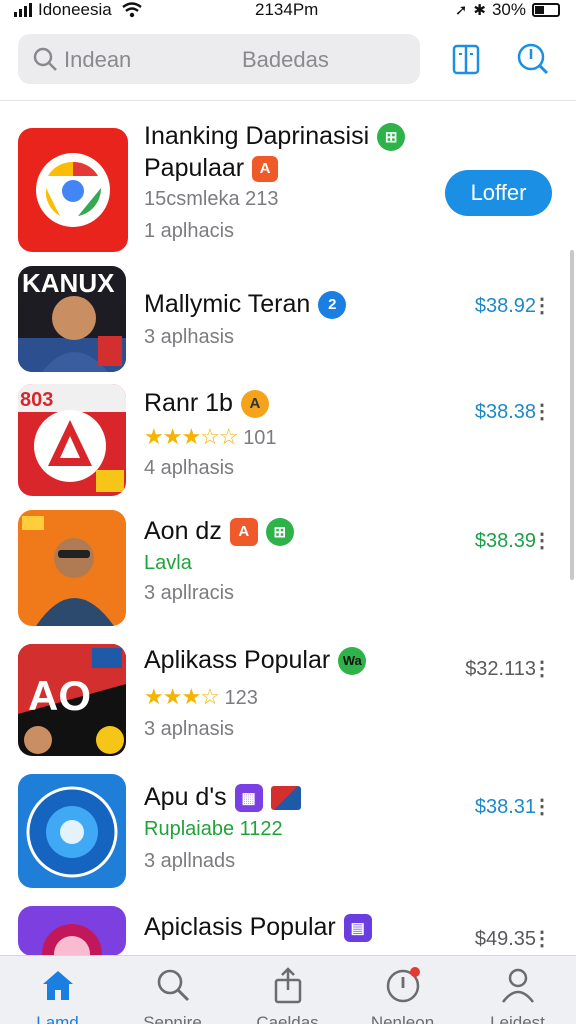 Image resolution: width=576 pixels, height=1024 pixels. I want to click on star-rating-icon: ★★★☆☆, so click(191, 436).